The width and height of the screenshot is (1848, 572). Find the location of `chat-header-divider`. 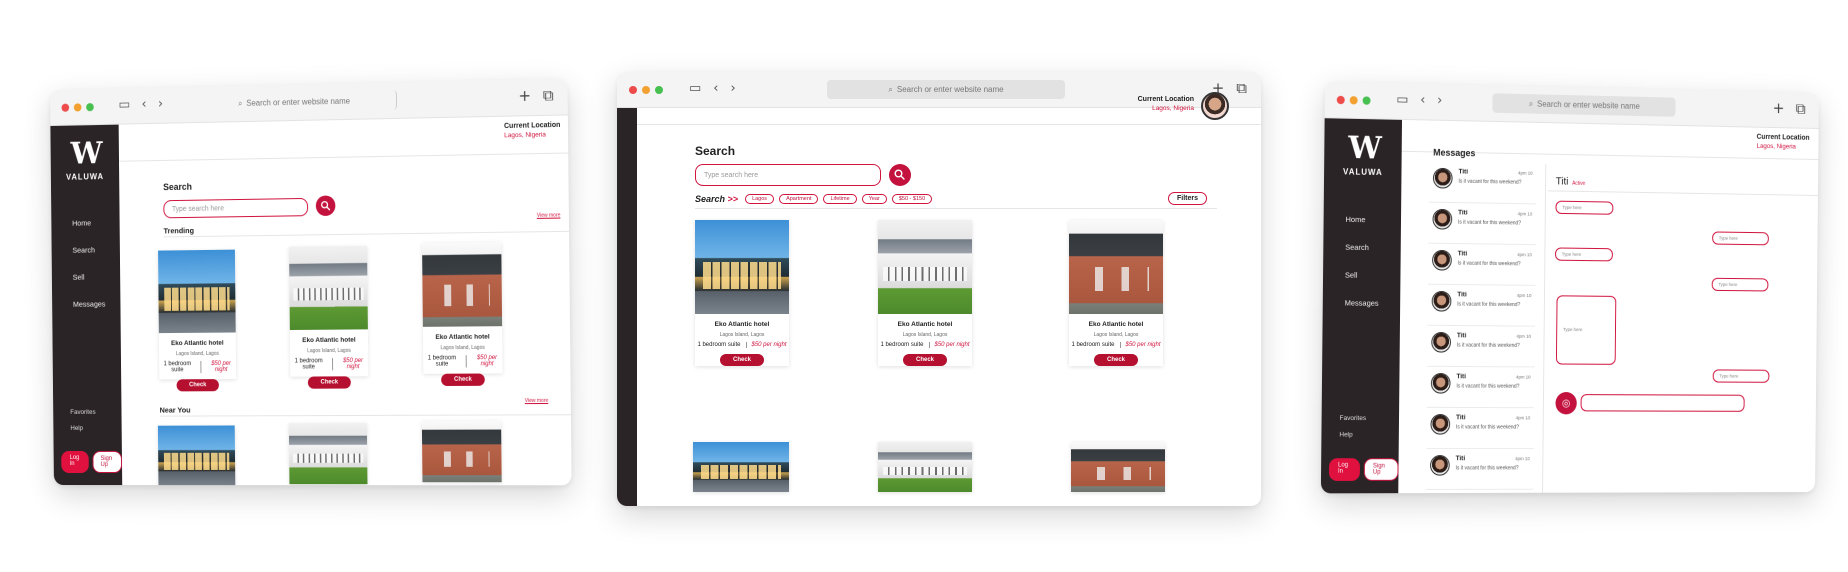

chat-header-divider is located at coordinates (1682, 193).